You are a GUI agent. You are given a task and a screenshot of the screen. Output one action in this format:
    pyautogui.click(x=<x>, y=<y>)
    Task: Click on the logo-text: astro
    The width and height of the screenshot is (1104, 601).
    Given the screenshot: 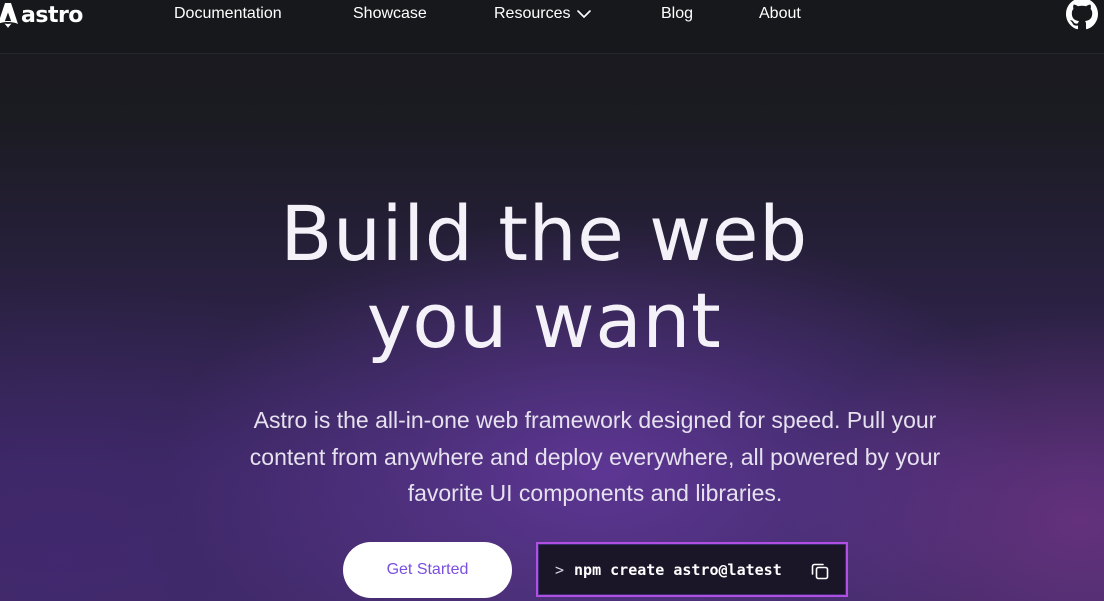 What is the action you would take?
    pyautogui.click(x=52, y=15)
    